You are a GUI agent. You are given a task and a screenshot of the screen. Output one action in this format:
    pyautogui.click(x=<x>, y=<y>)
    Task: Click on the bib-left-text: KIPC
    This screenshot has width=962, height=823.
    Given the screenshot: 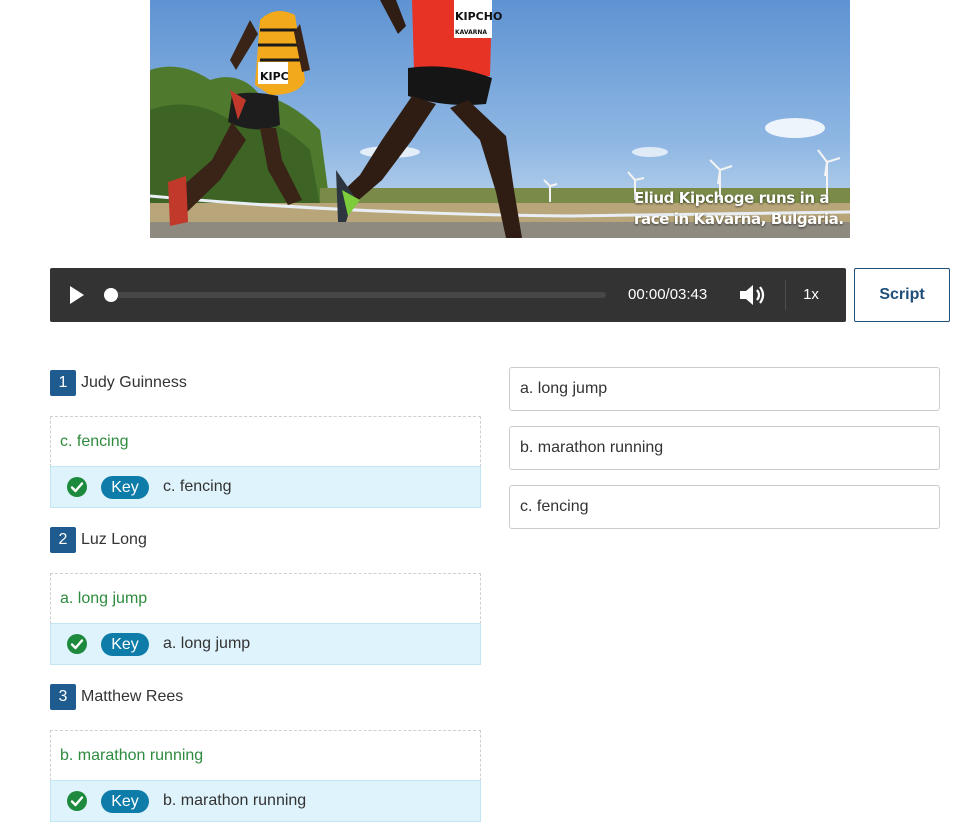 What is the action you would take?
    pyautogui.click(x=274, y=76)
    